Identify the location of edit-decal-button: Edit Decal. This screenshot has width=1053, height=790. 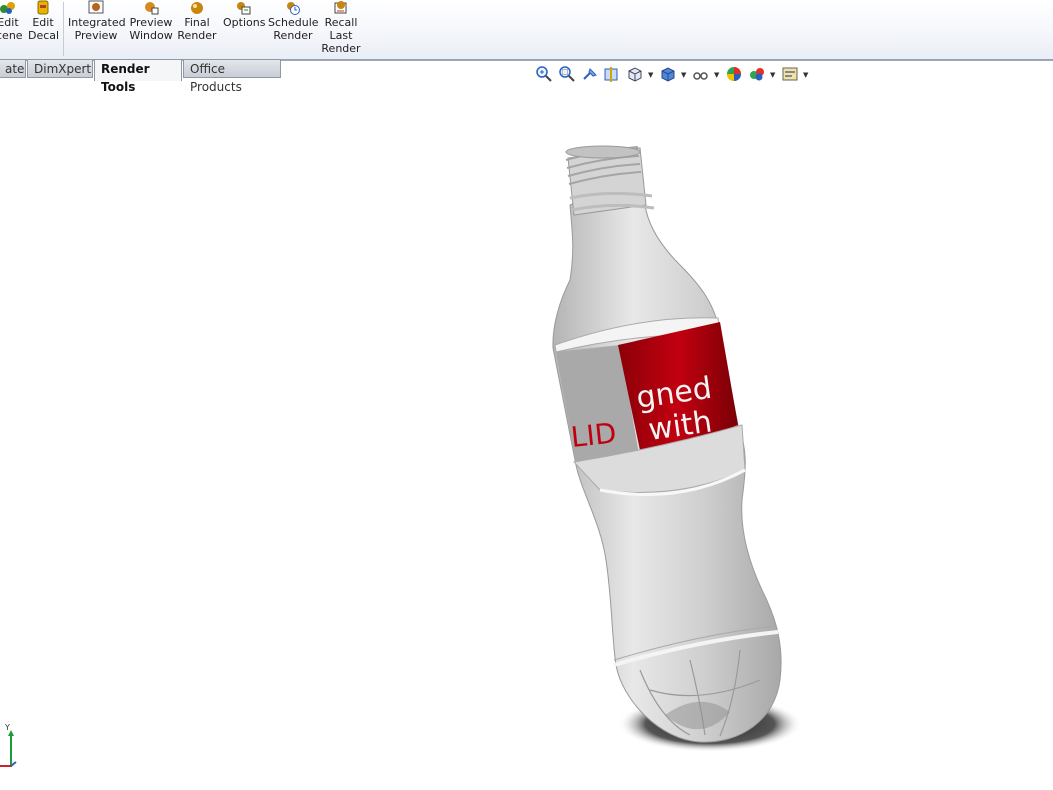
(43, 21).